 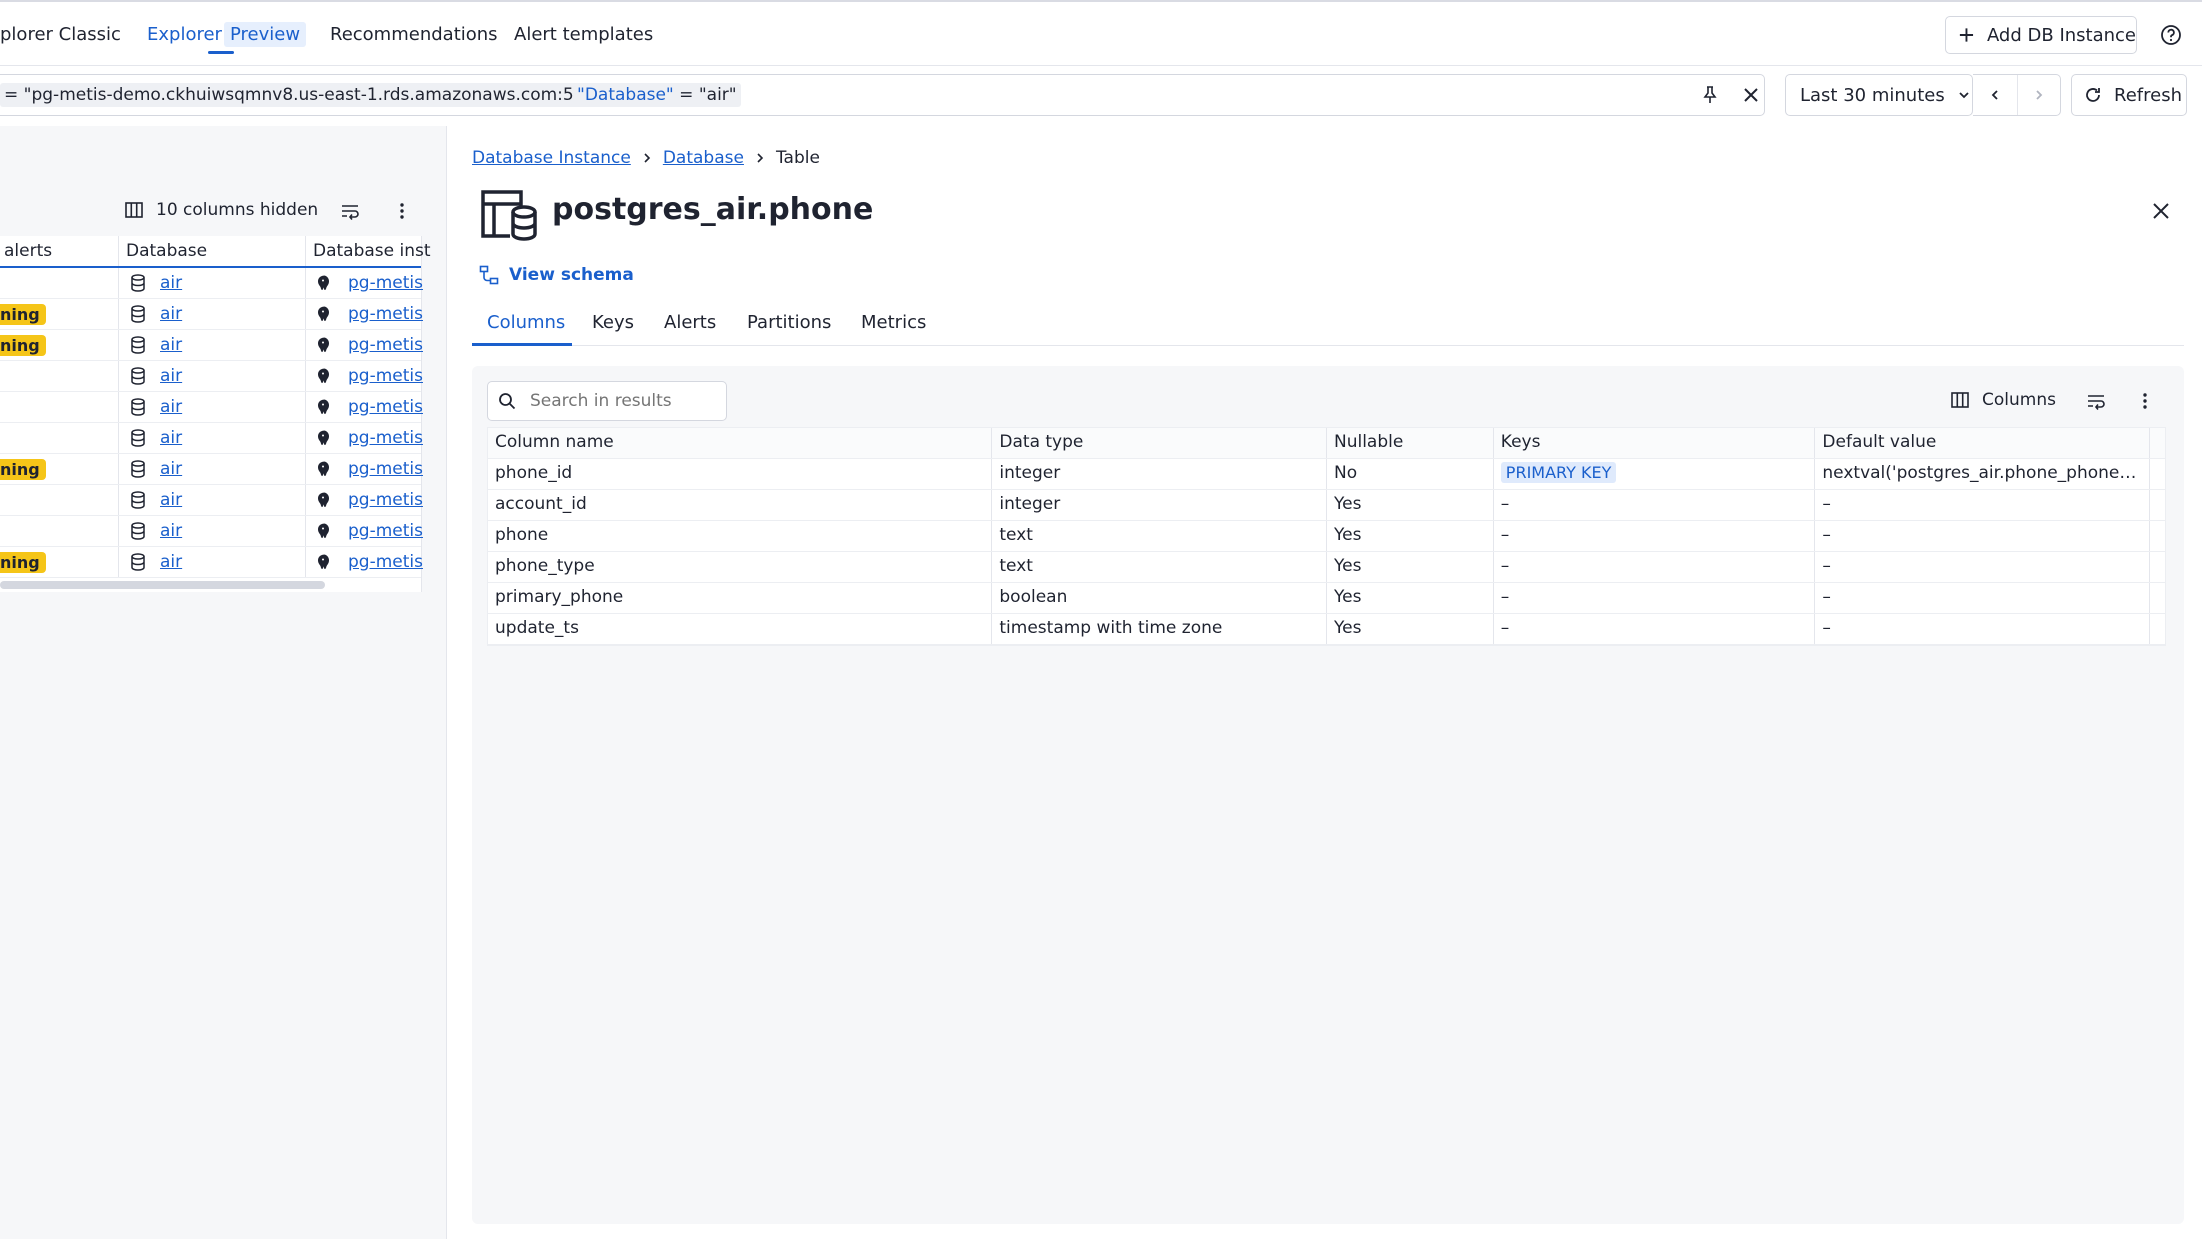 I want to click on column-header-nullable: Nullable, so click(x=1410, y=443).